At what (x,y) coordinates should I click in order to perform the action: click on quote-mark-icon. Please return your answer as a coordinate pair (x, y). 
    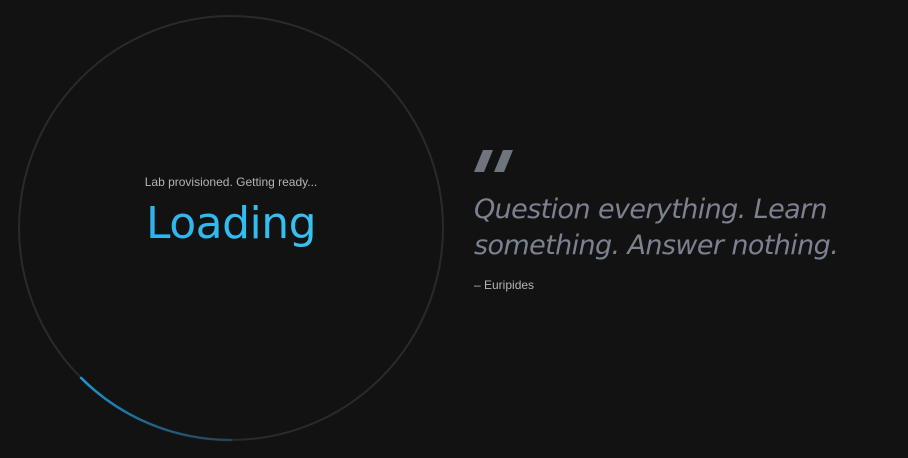
    Looking at the image, I should click on (495, 162).